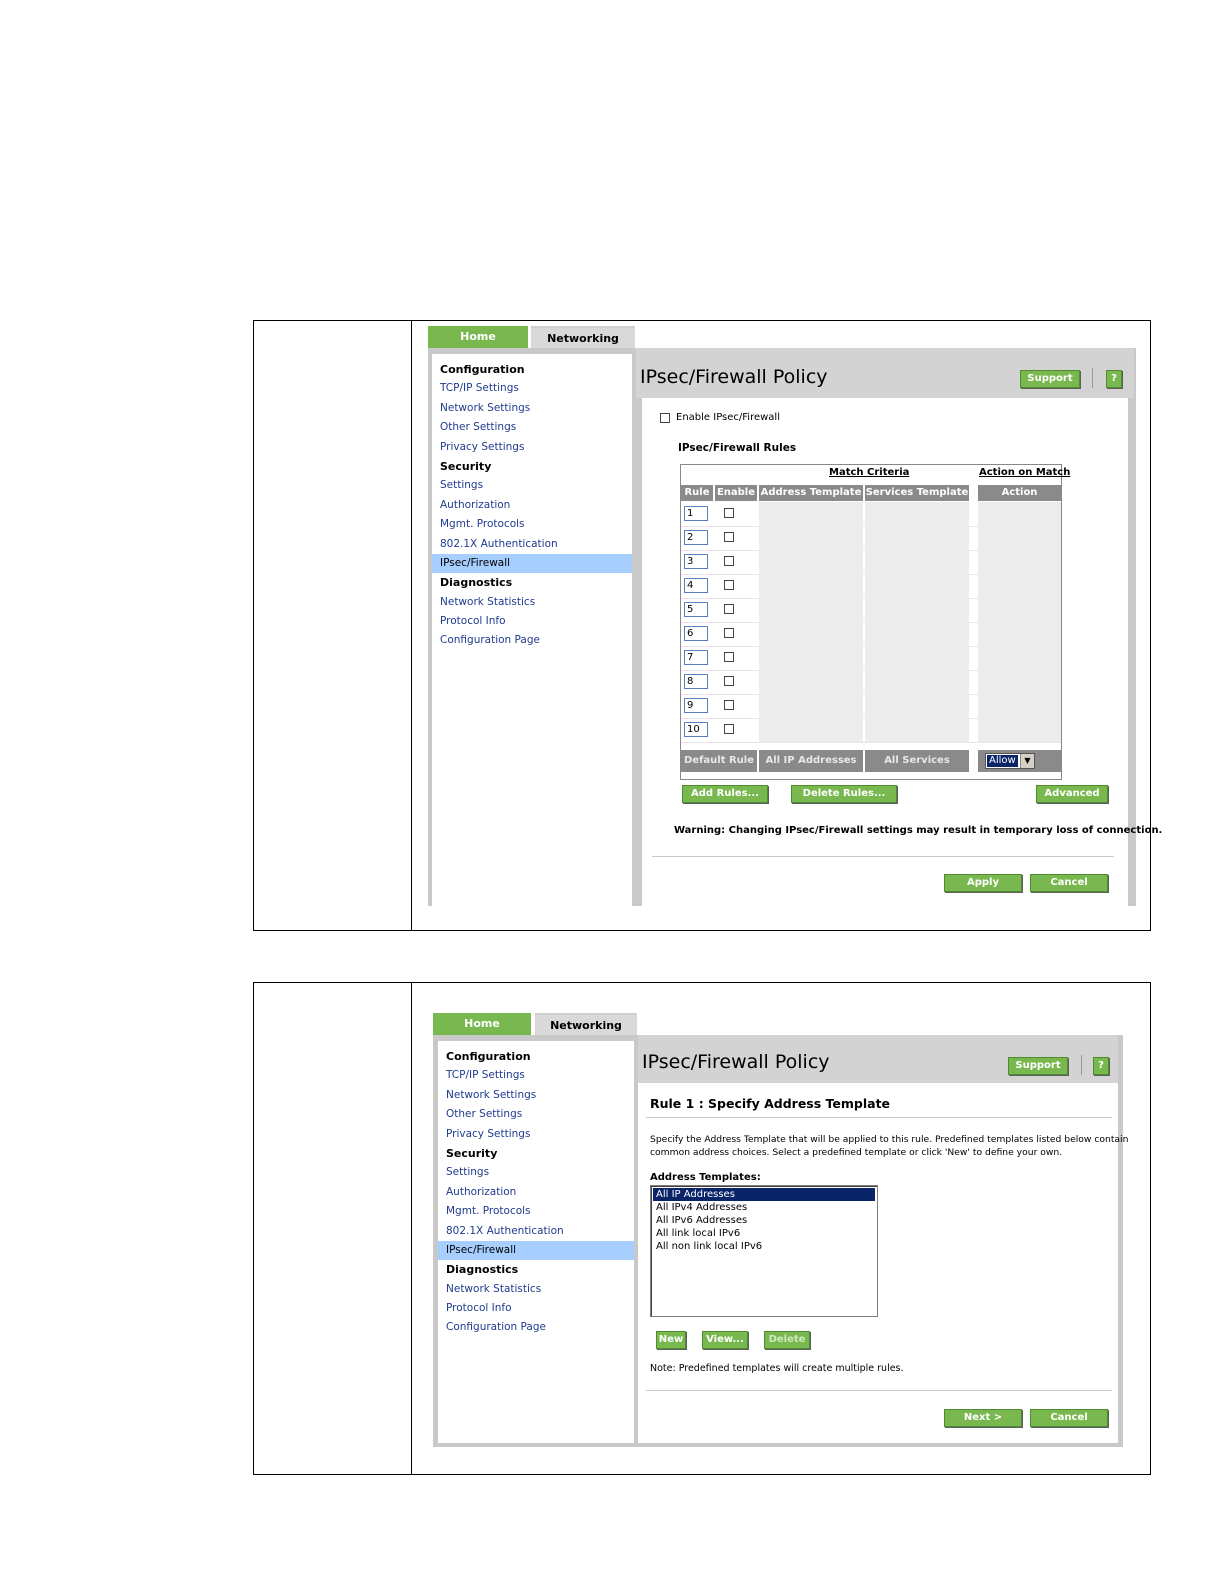 The image size is (1225, 1585). What do you see at coordinates (1002, 761) in the screenshot?
I see `default-action-value: Allow` at bounding box center [1002, 761].